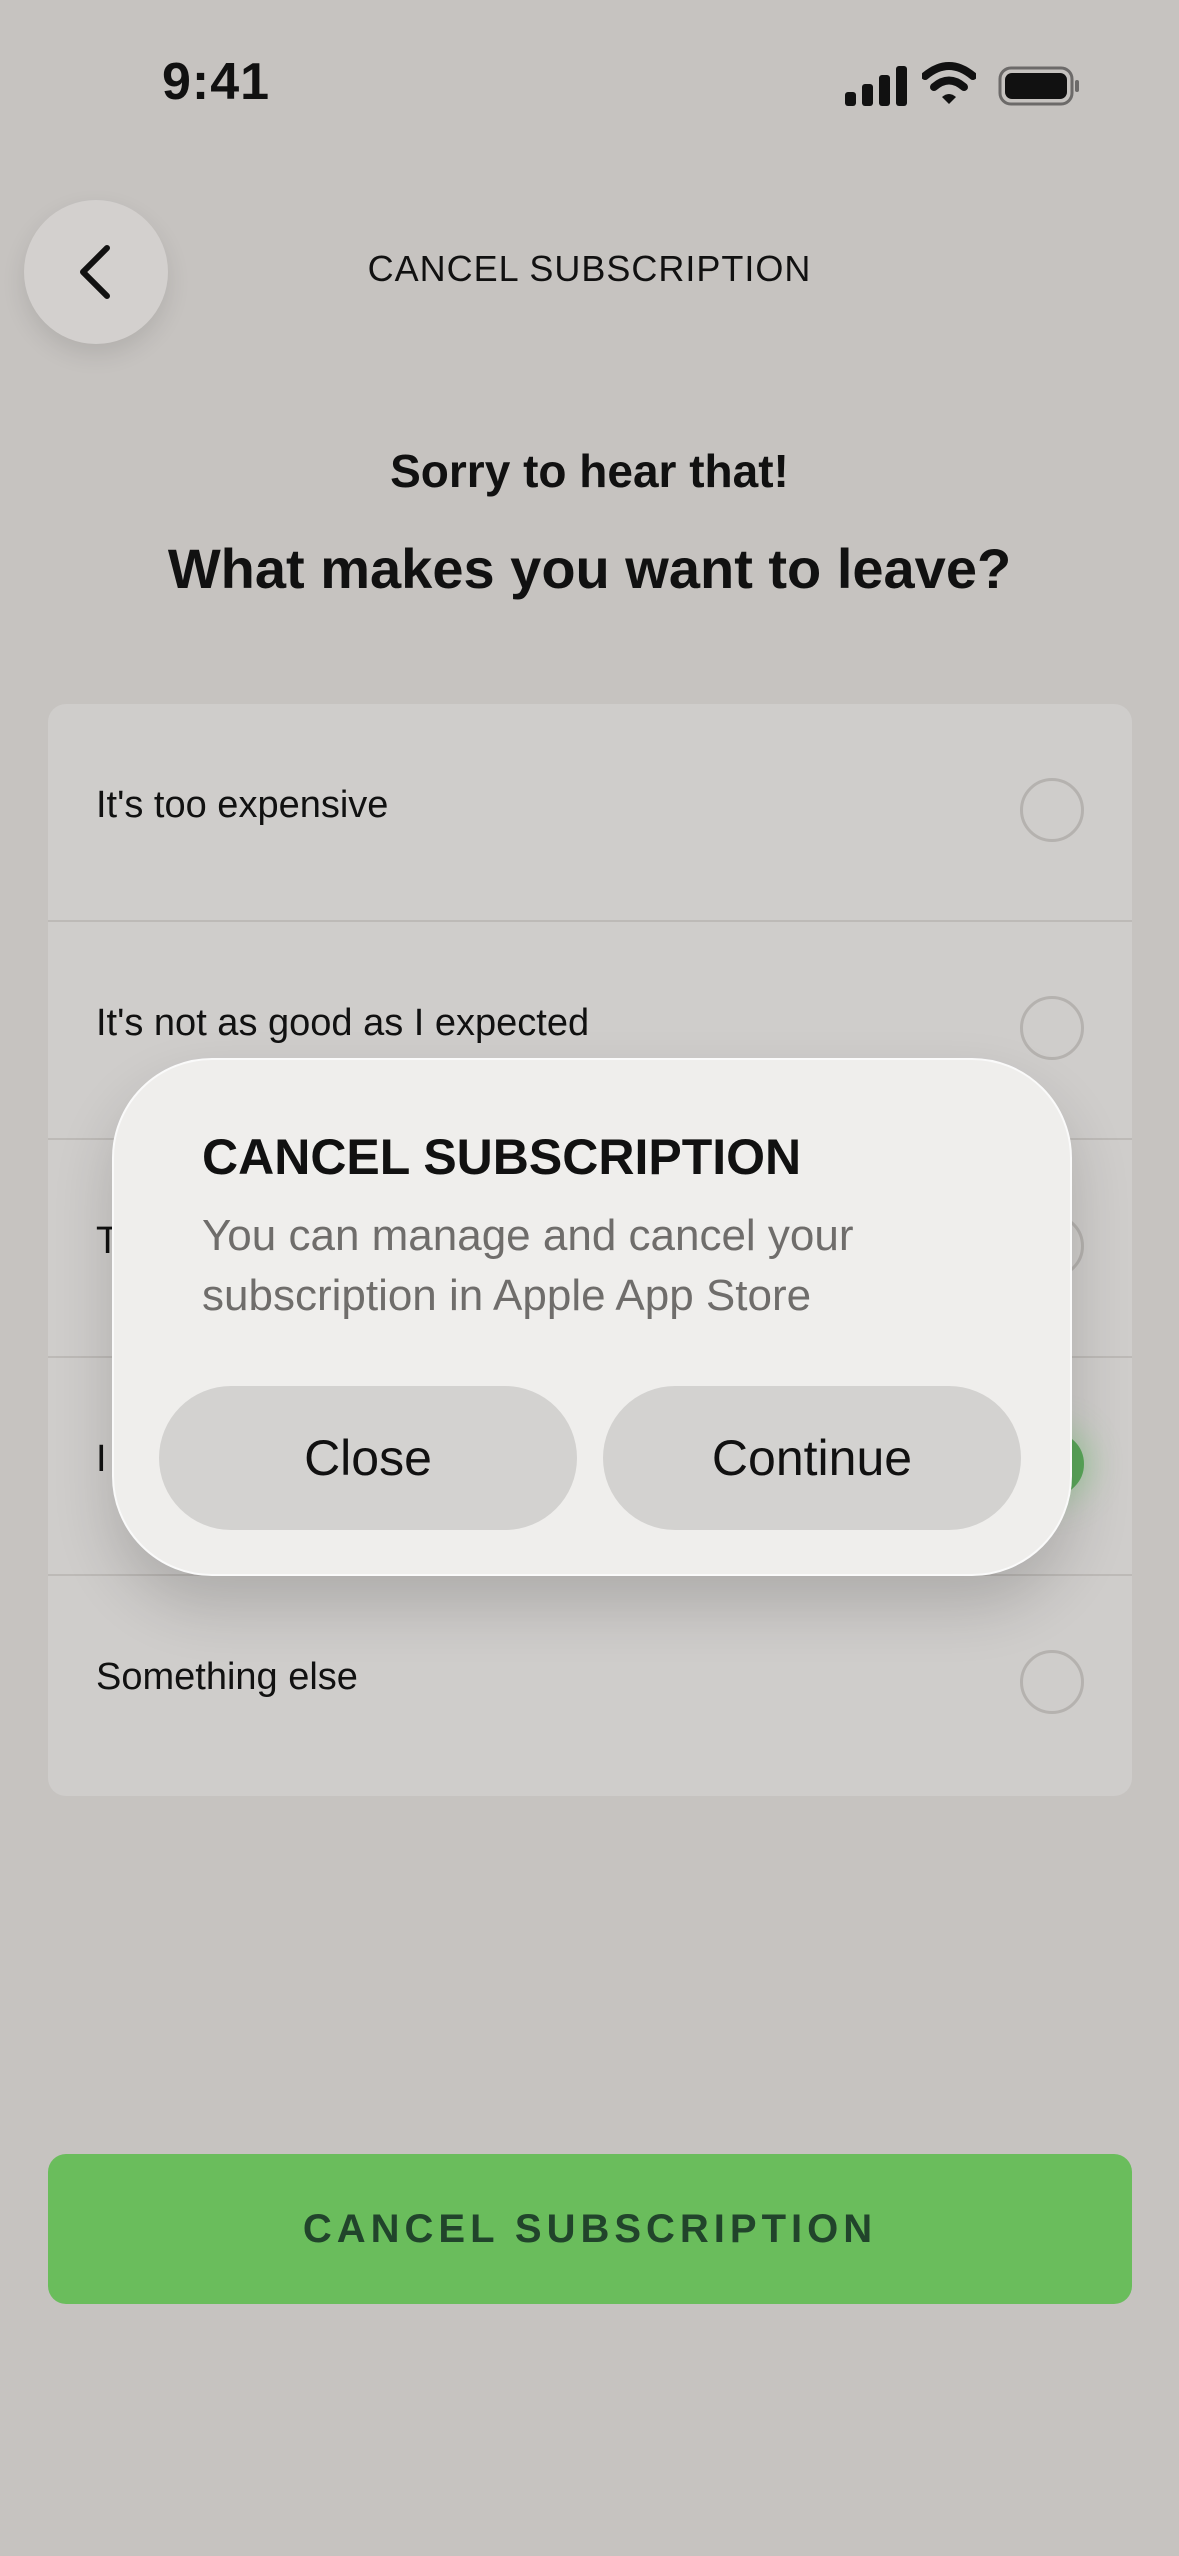  I want to click on close-button: Close, so click(368, 1458).